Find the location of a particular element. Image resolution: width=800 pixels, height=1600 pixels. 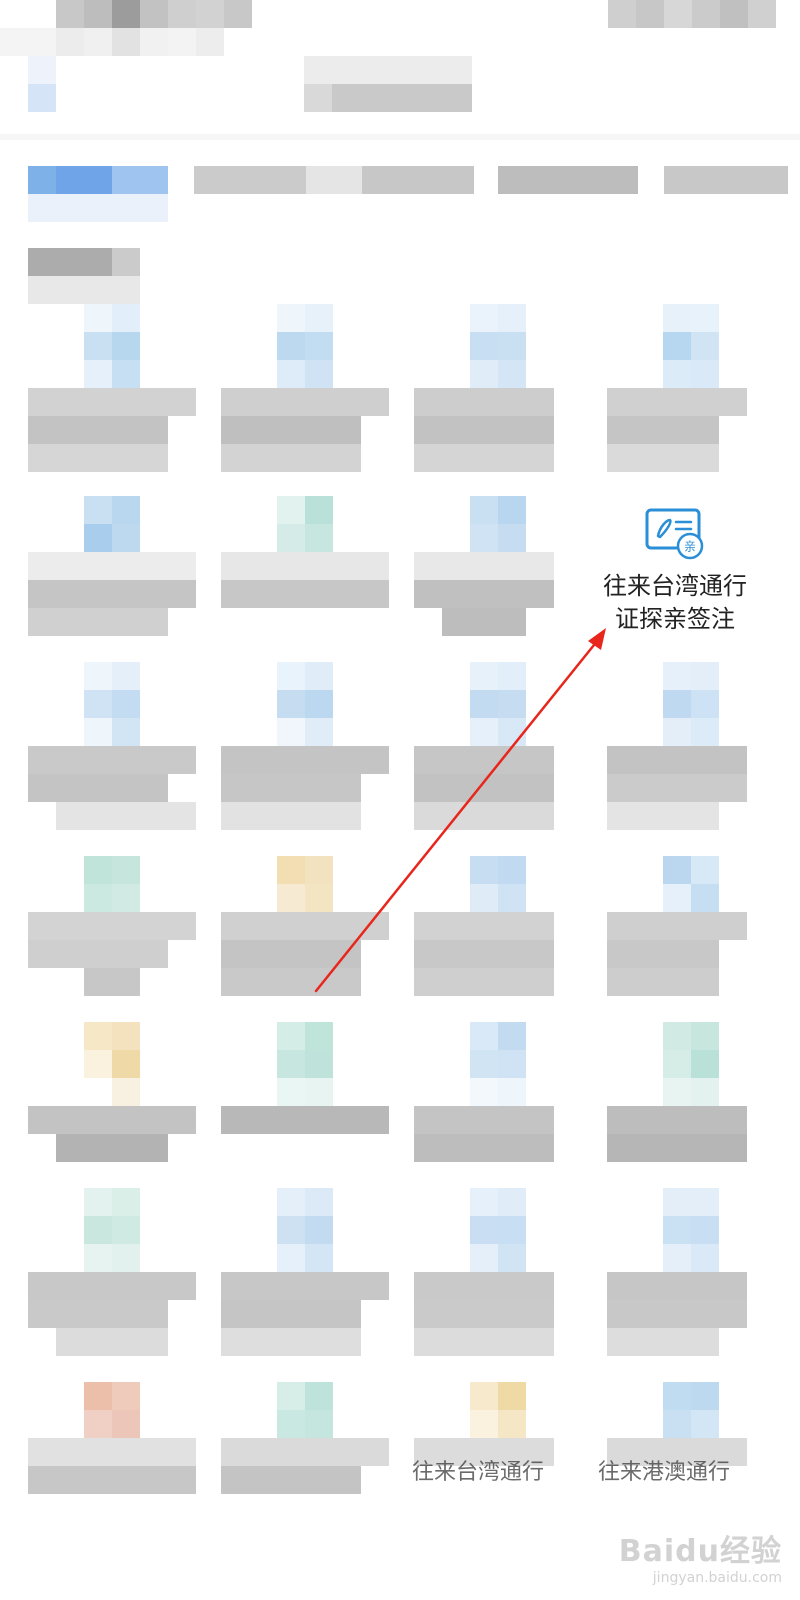

baidu-jingyan-watermark: Baidu经验 jingyan.baidu.com is located at coordinates (700, 1556).